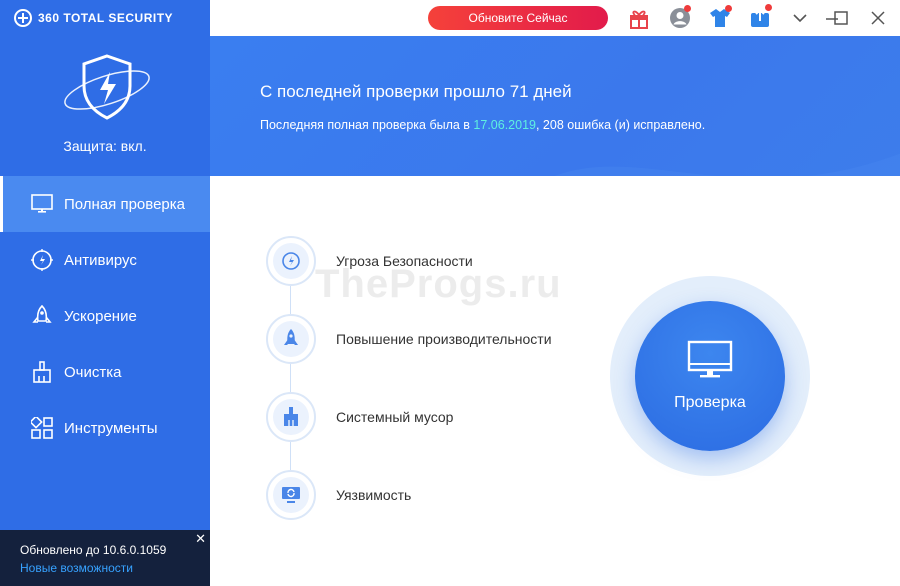 The image size is (900, 586). I want to click on protection-status: Защита: вкл., so click(105, 146).